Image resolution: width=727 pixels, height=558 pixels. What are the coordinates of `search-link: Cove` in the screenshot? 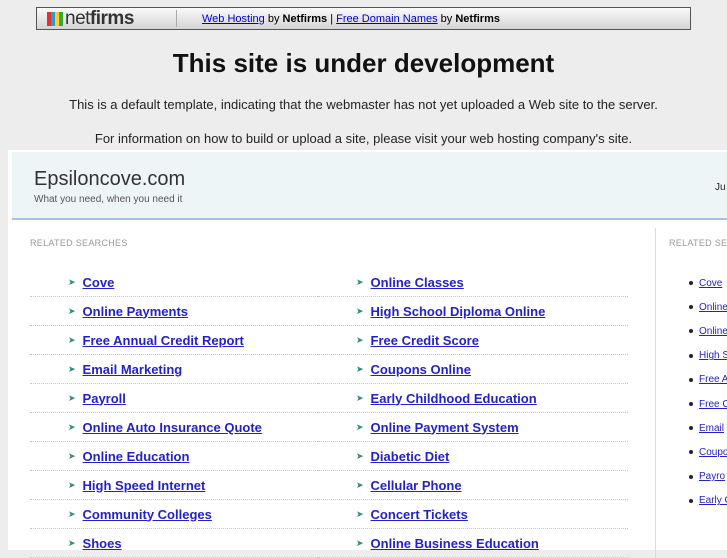 It's located at (99, 282).